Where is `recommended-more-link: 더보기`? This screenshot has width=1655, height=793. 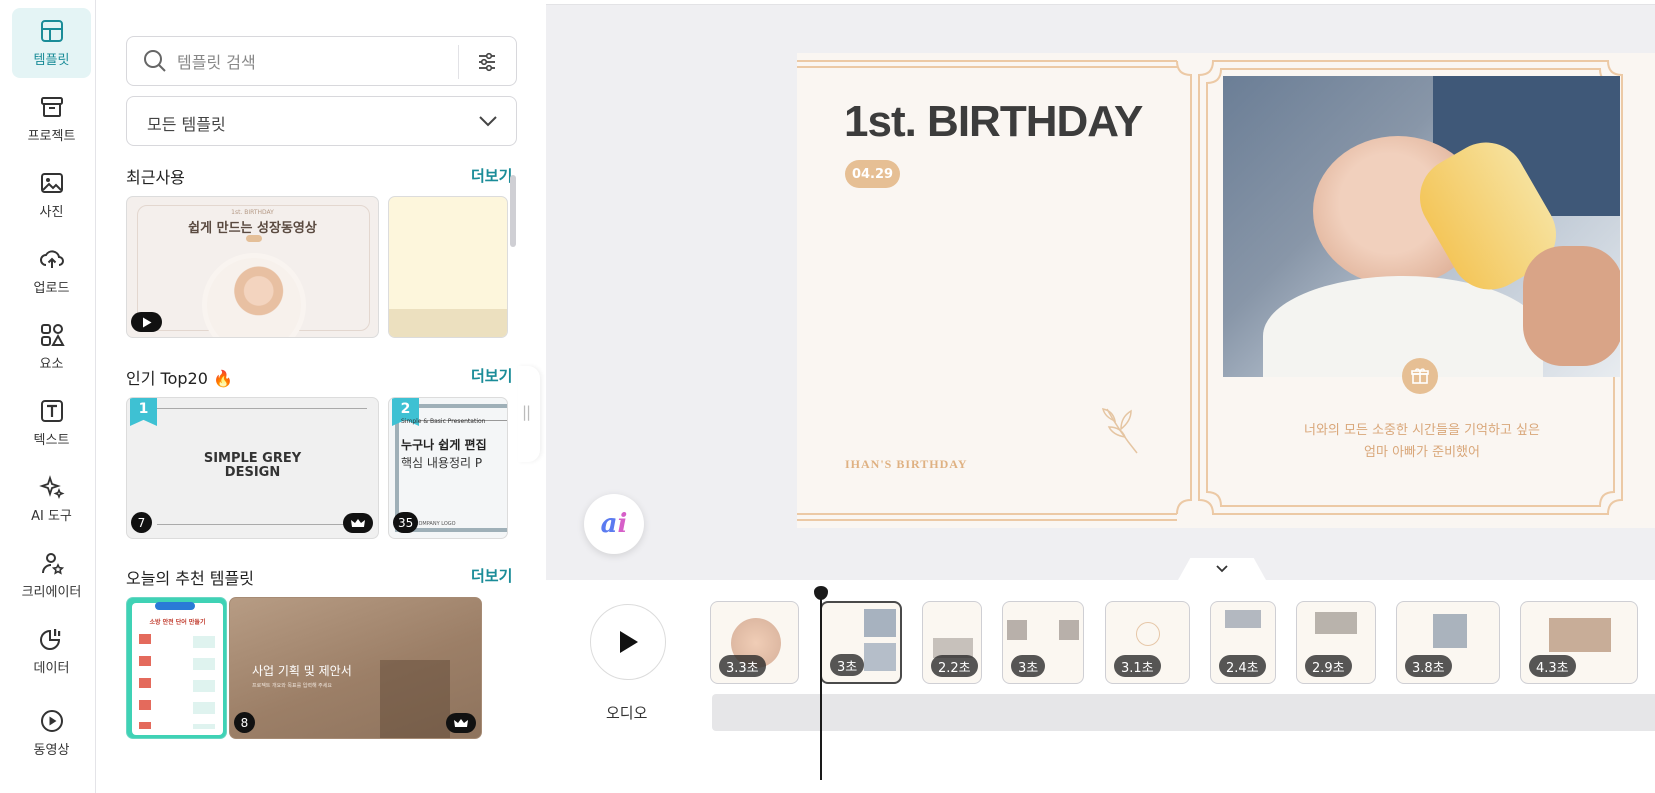
recommended-more-link: 더보기 is located at coordinates (491, 575).